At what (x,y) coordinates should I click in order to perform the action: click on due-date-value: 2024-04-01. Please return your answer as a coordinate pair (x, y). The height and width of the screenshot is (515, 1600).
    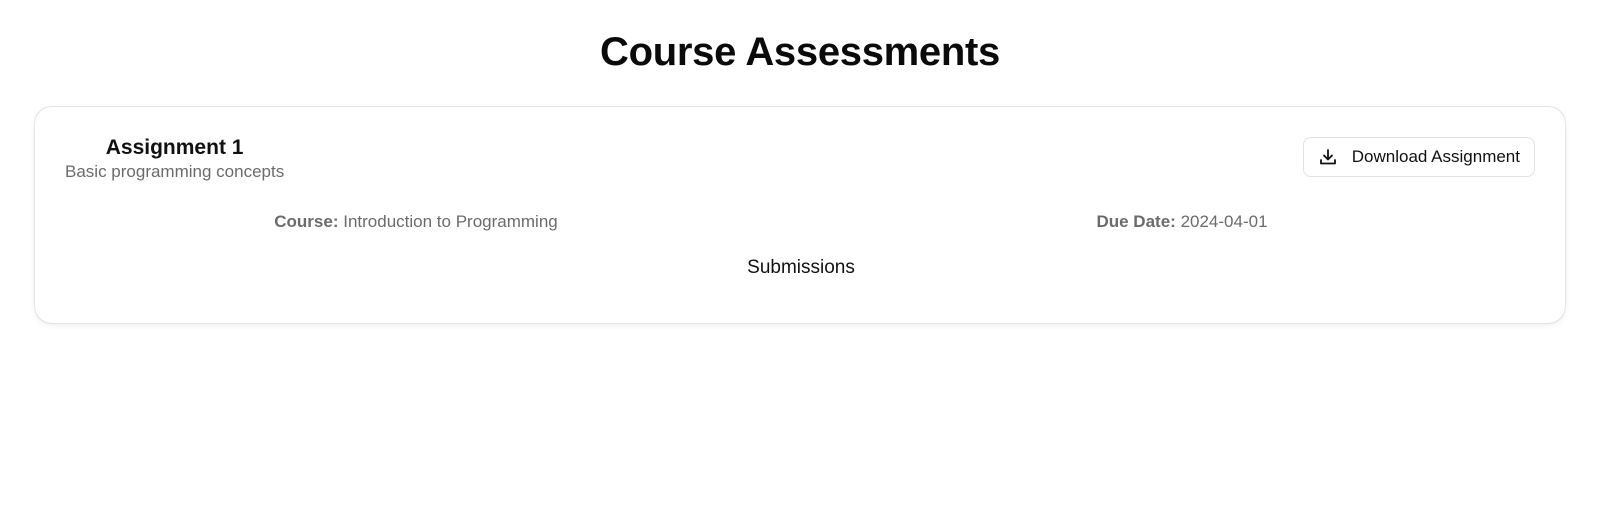
    Looking at the image, I should click on (1224, 221).